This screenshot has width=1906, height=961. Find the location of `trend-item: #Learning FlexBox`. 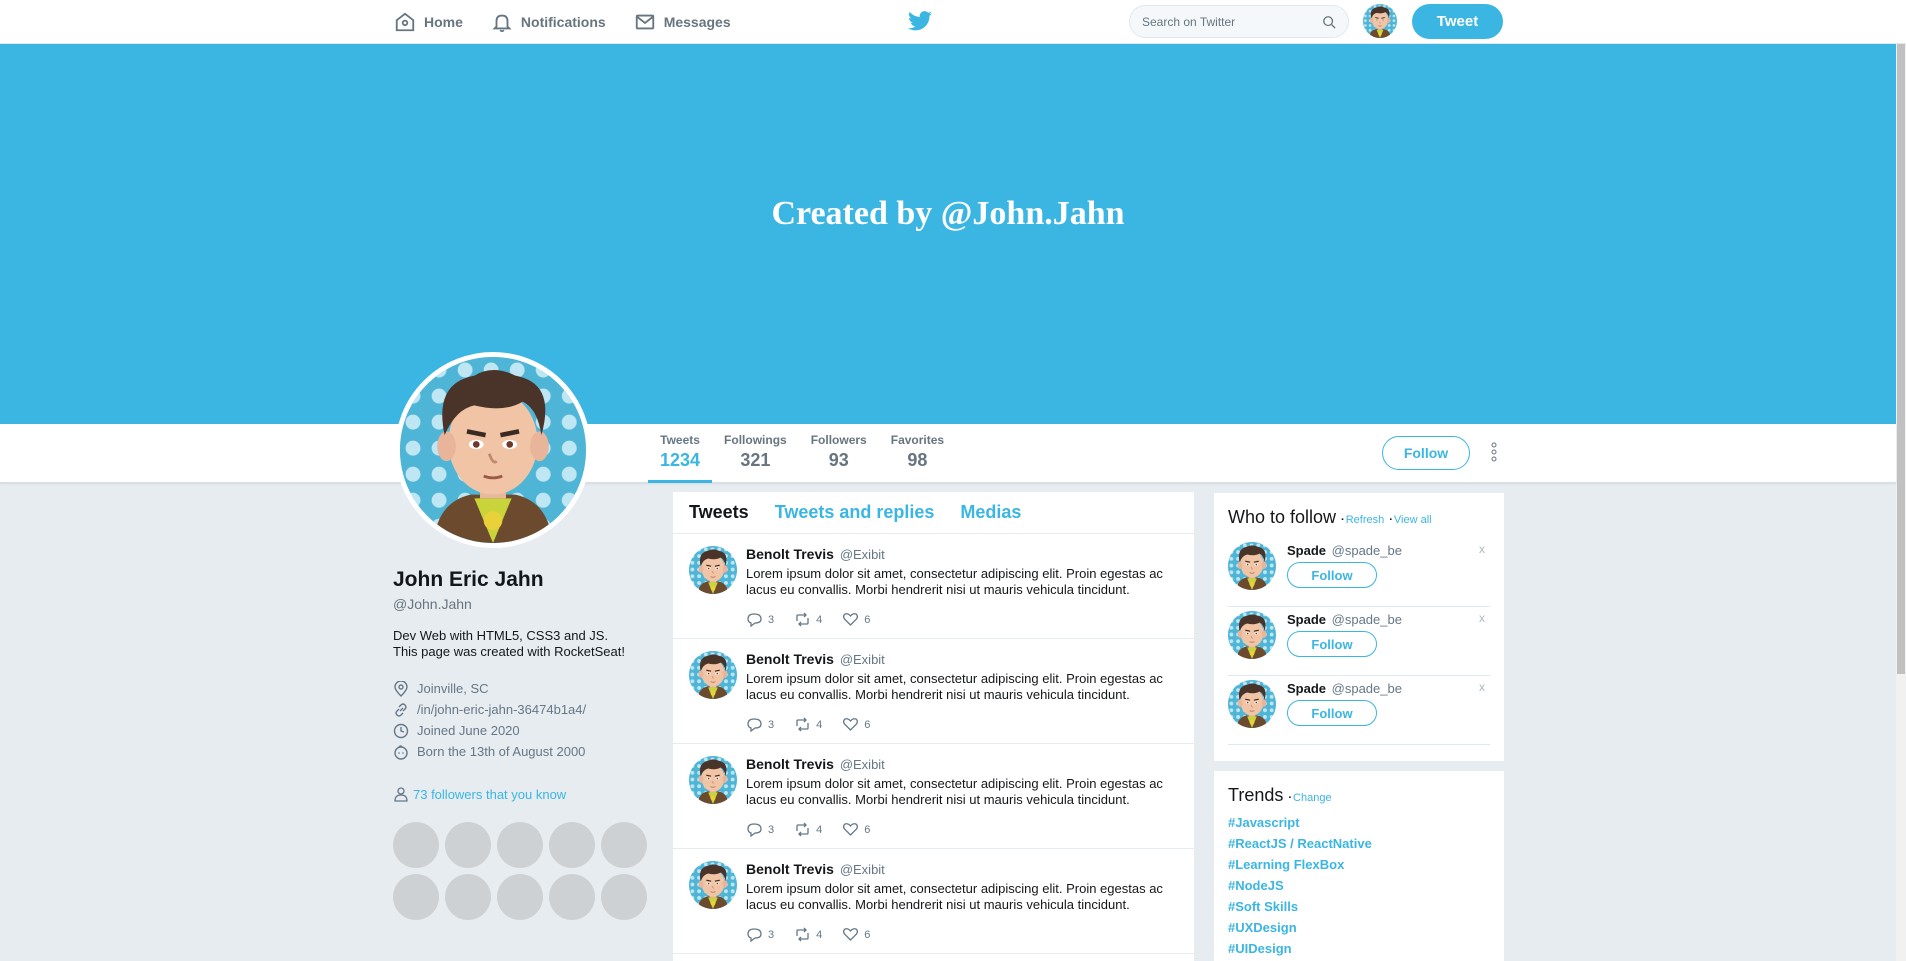

trend-item: #Learning FlexBox is located at coordinates (1300, 867).